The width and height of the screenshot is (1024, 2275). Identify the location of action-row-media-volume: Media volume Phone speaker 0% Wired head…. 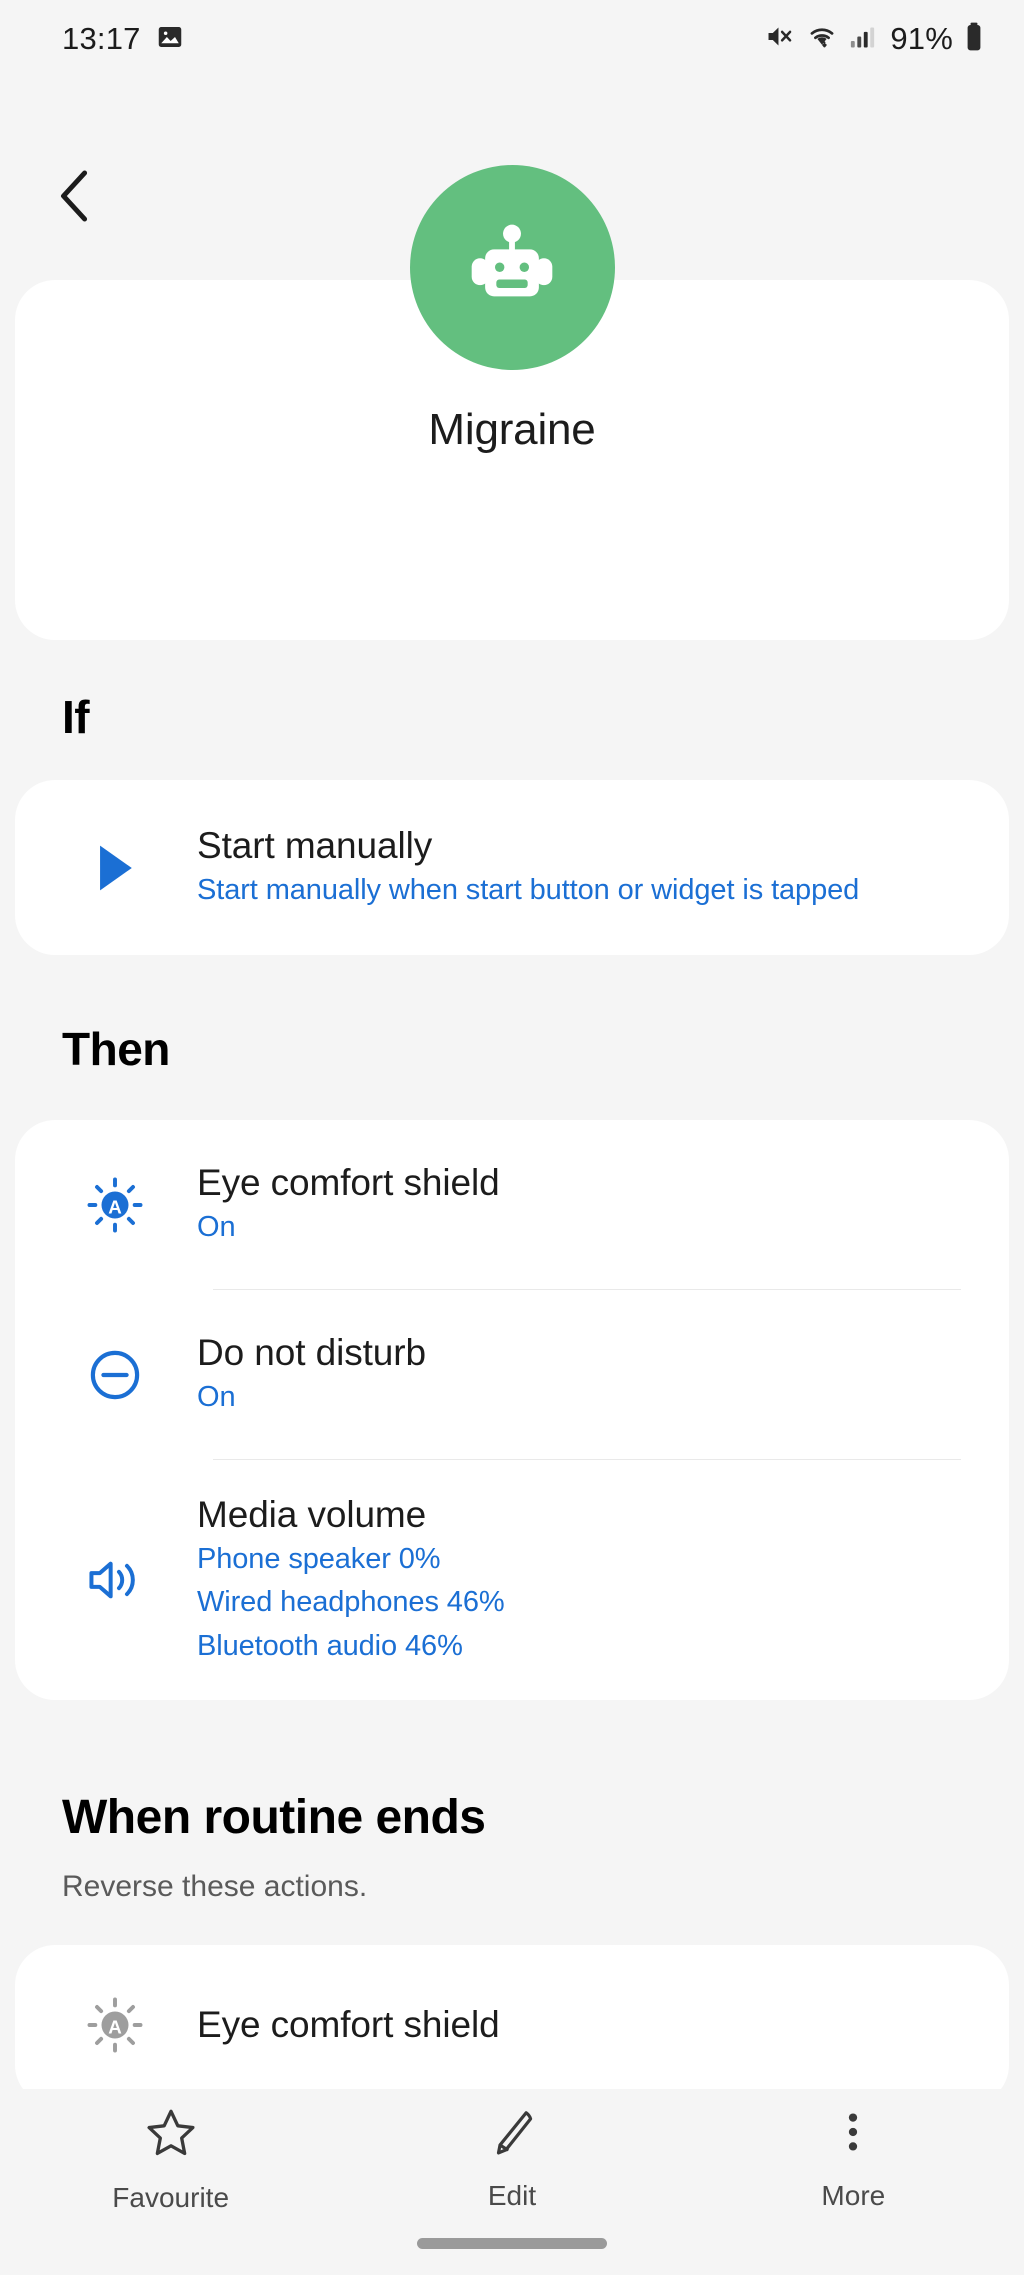
(512, 1580).